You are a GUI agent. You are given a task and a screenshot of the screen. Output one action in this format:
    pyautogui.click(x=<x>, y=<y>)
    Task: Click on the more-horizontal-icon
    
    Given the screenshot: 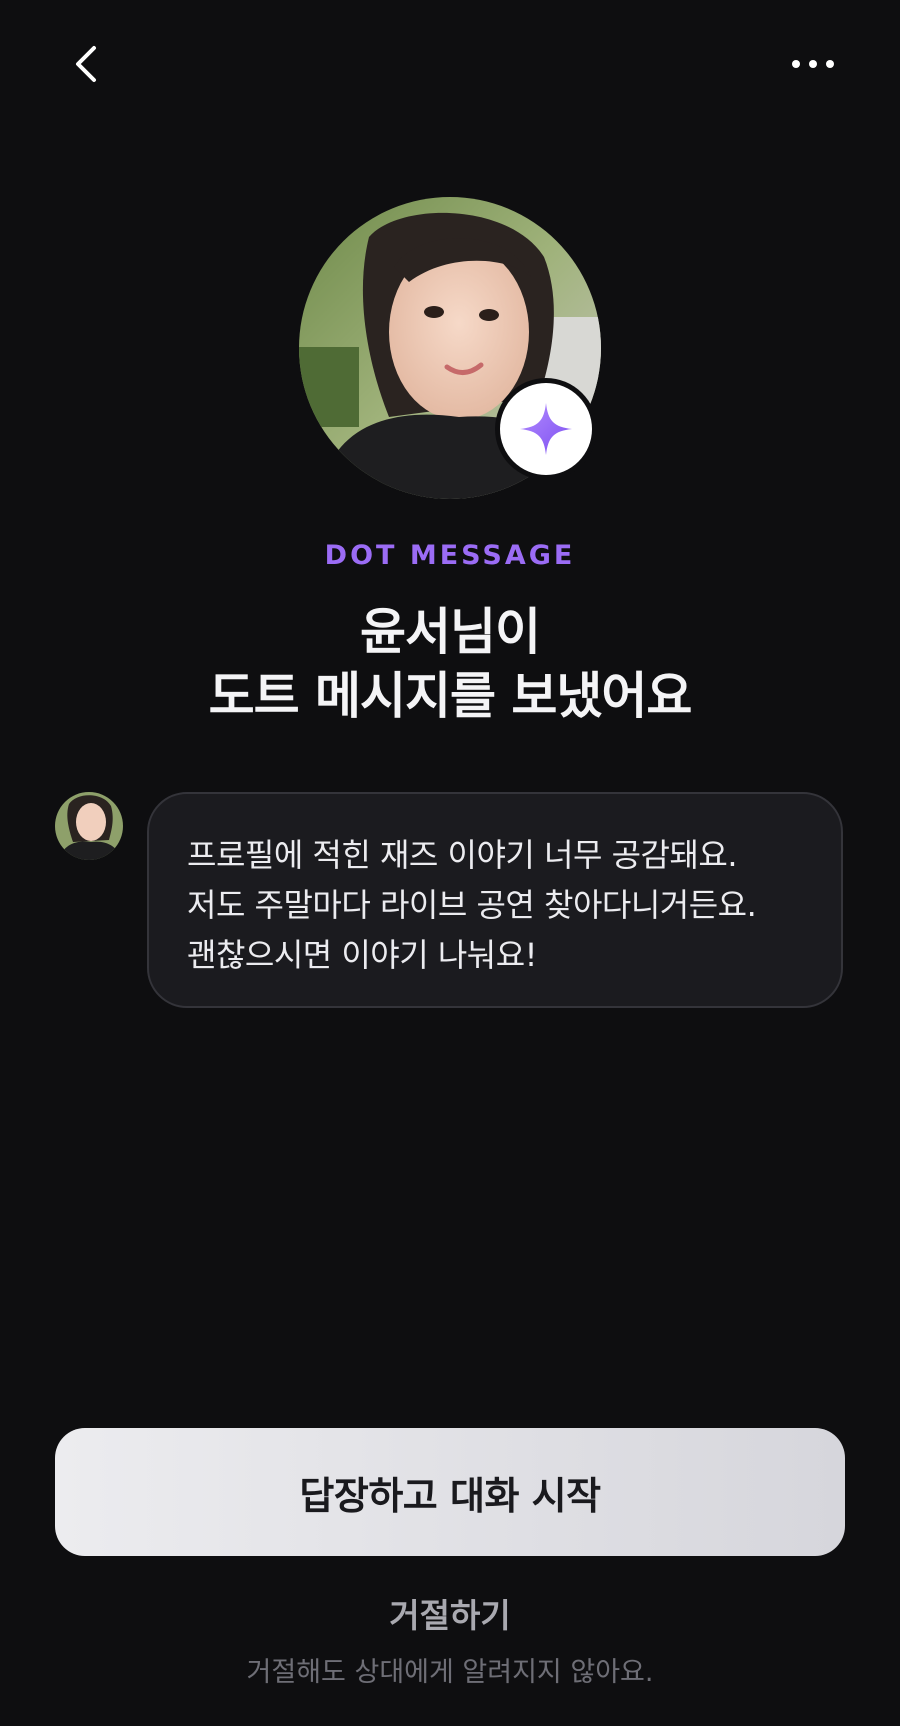 What is the action you would take?
    pyautogui.click(x=813, y=64)
    